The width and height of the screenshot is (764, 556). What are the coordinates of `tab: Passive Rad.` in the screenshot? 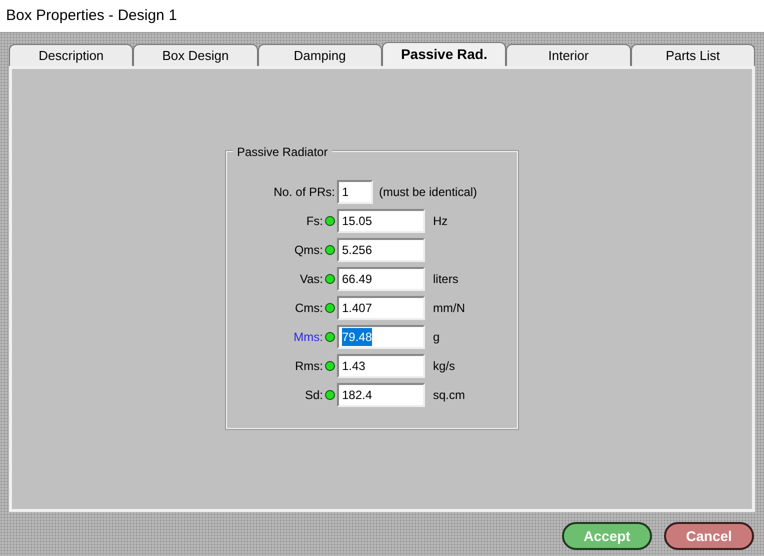 It's located at (444, 54).